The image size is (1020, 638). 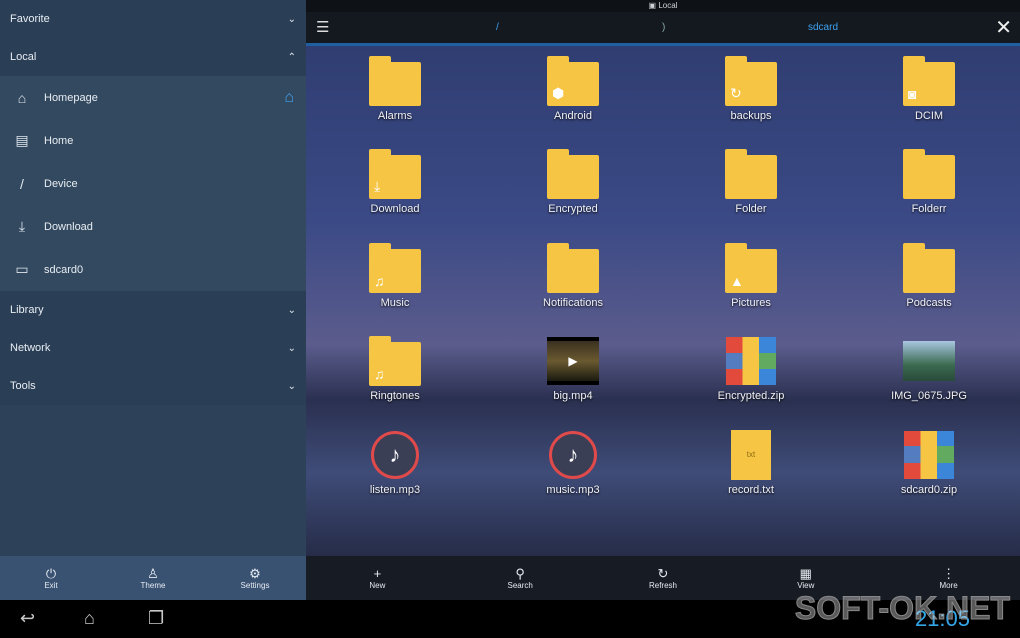 I want to click on file-icon-wrap: ◙, so click(x=929, y=81).